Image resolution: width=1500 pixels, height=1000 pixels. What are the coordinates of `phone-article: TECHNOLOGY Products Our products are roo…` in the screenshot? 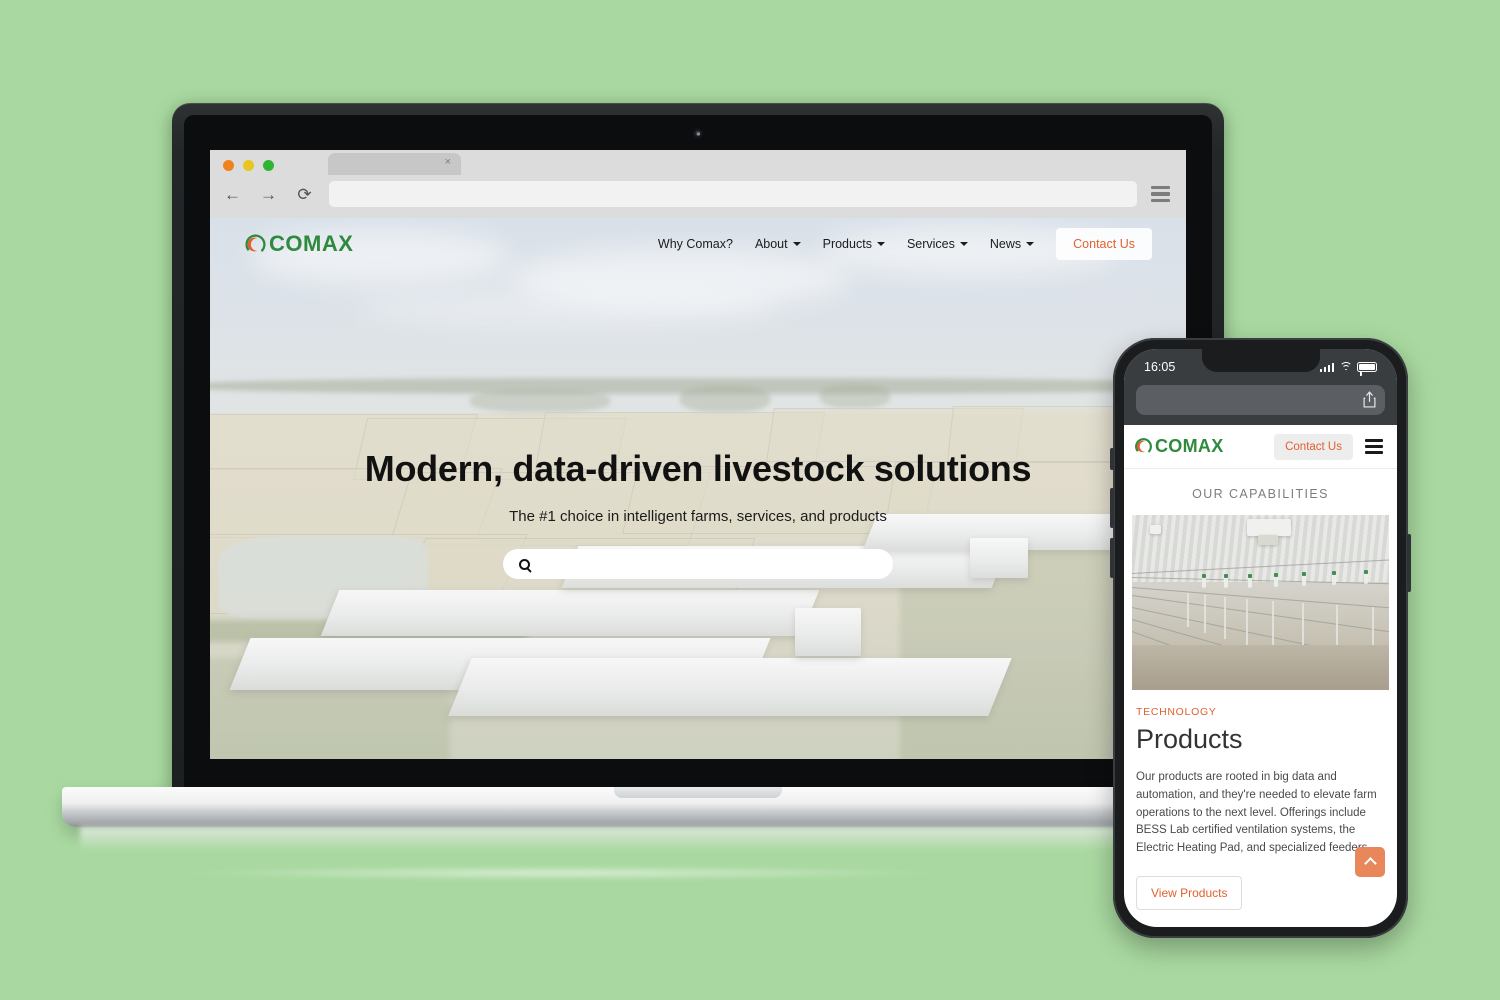 It's located at (1260, 800).